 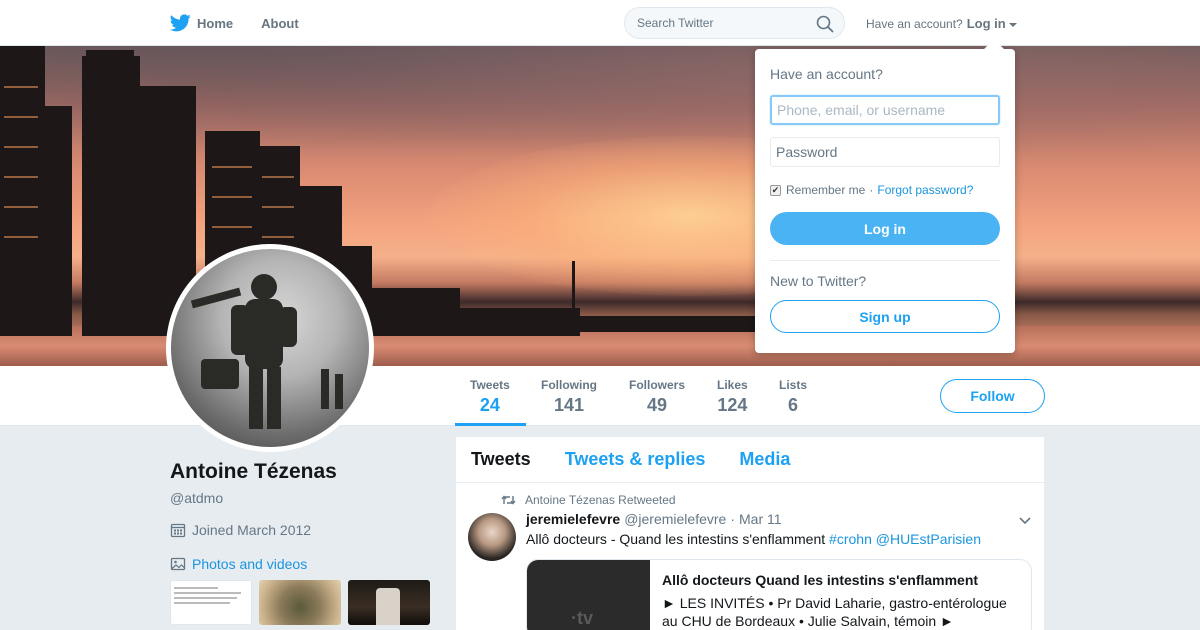 What do you see at coordinates (600, 500) in the screenshot?
I see `retweeted-by: Antoine Tézenas Retweeted` at bounding box center [600, 500].